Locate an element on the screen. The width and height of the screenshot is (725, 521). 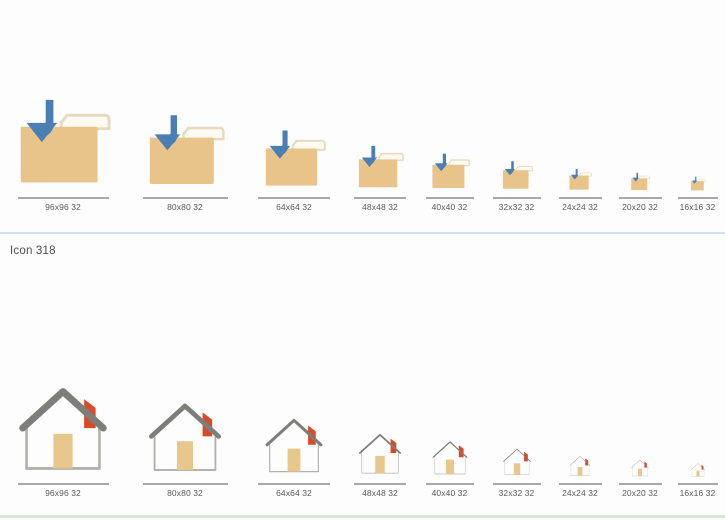
section-divider-blue is located at coordinates (362, 233).